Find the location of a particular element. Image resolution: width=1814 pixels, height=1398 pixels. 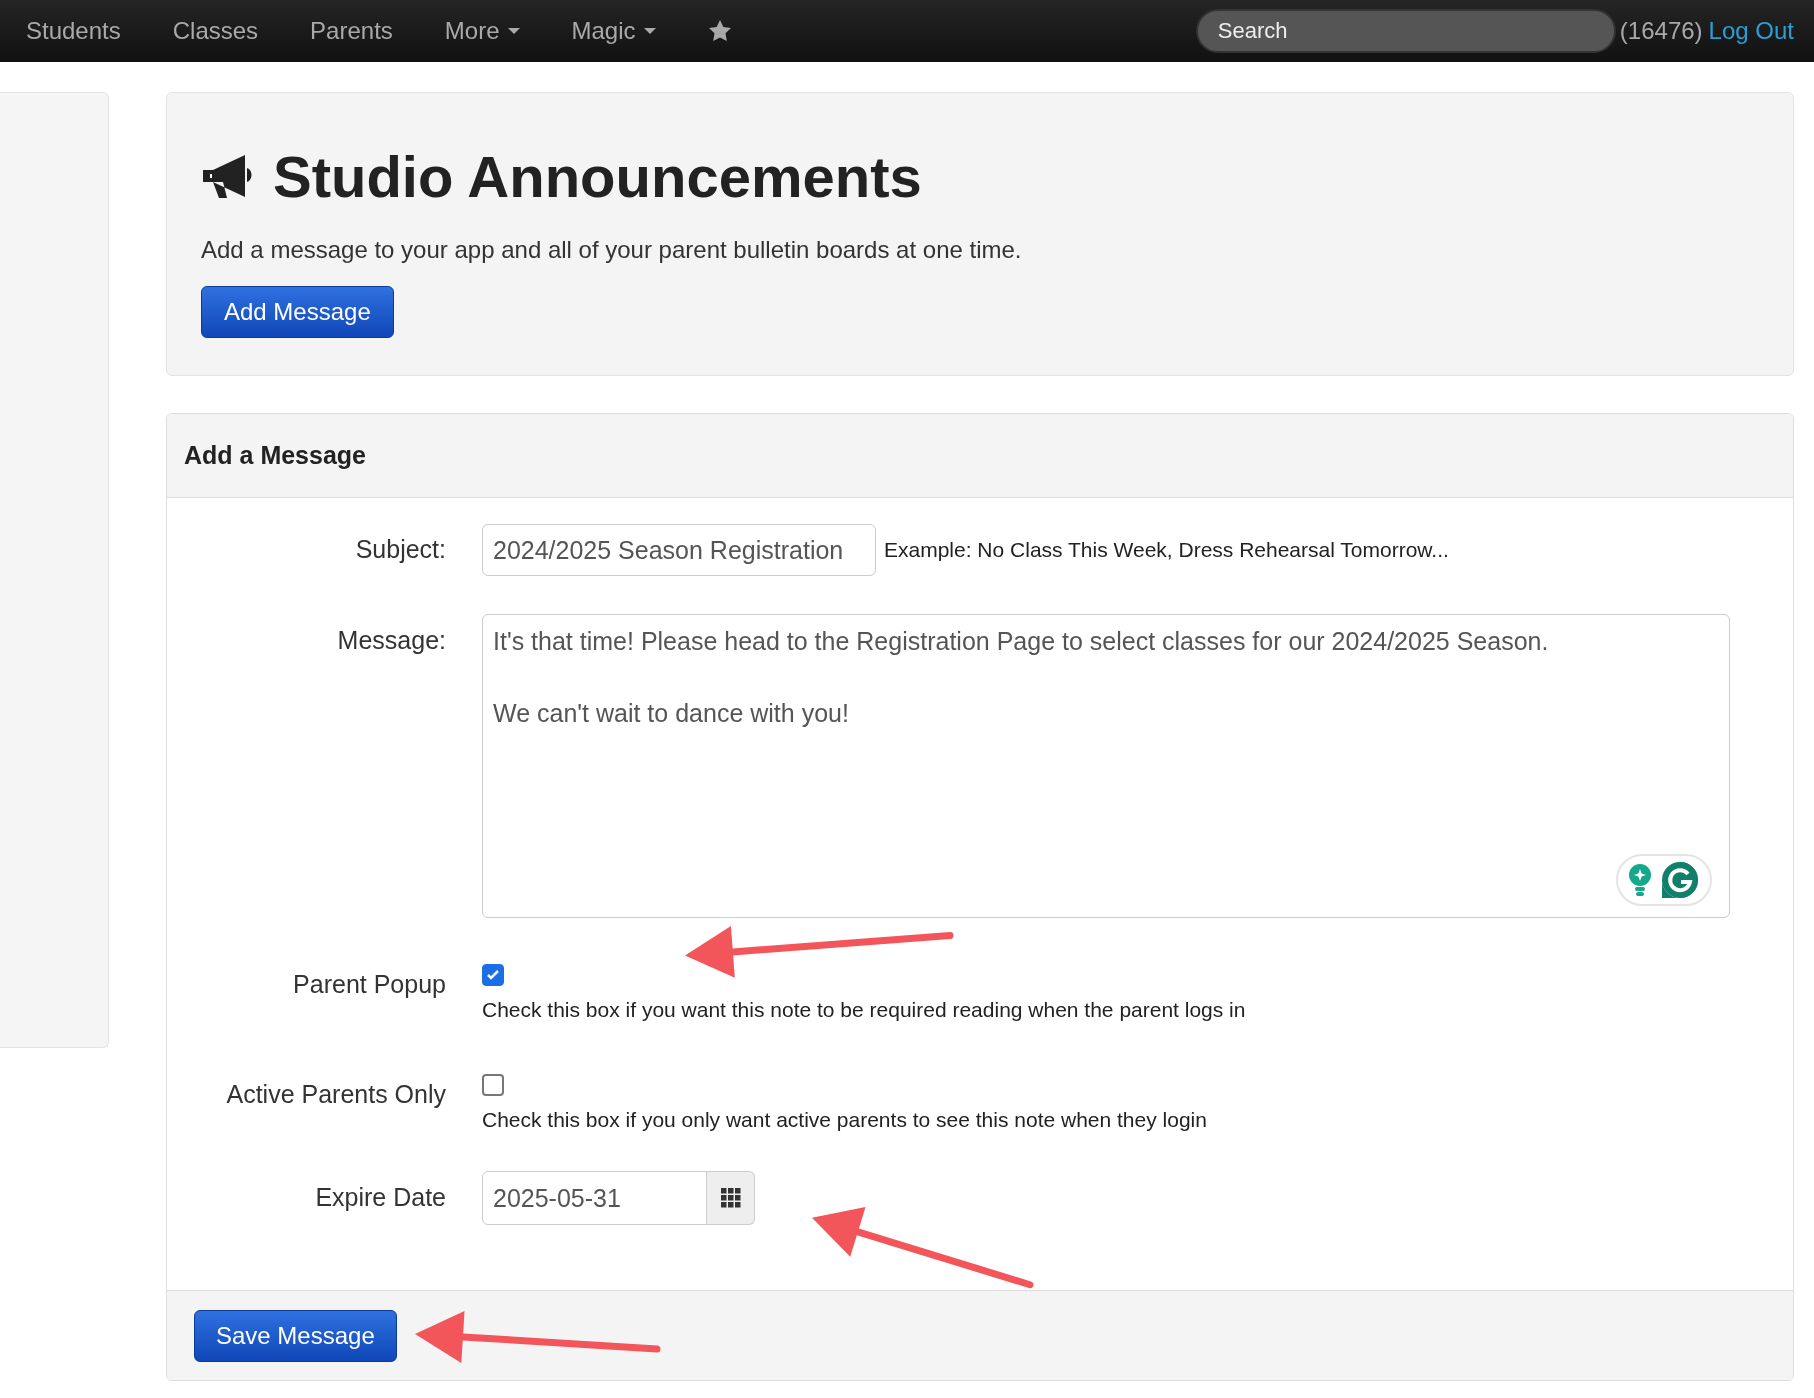

logout-link: Log Out is located at coordinates (1751, 31).